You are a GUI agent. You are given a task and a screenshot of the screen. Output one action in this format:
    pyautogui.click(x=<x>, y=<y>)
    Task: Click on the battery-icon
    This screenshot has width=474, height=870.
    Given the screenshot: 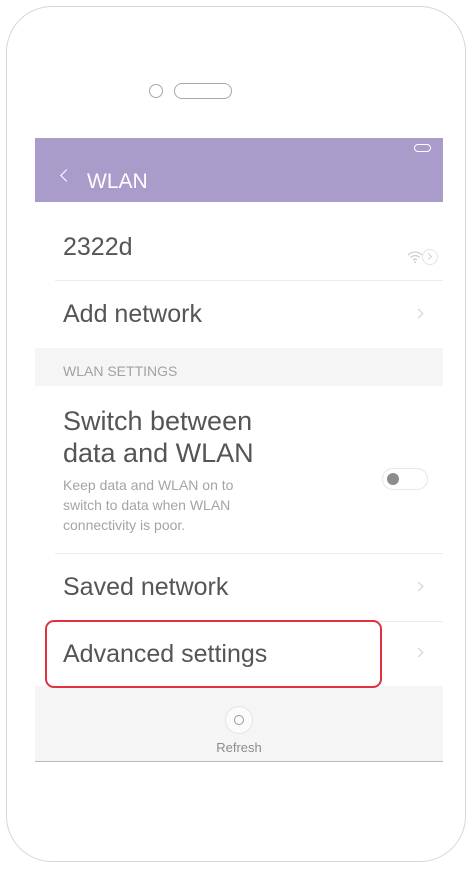 What is the action you would take?
    pyautogui.click(x=422, y=148)
    